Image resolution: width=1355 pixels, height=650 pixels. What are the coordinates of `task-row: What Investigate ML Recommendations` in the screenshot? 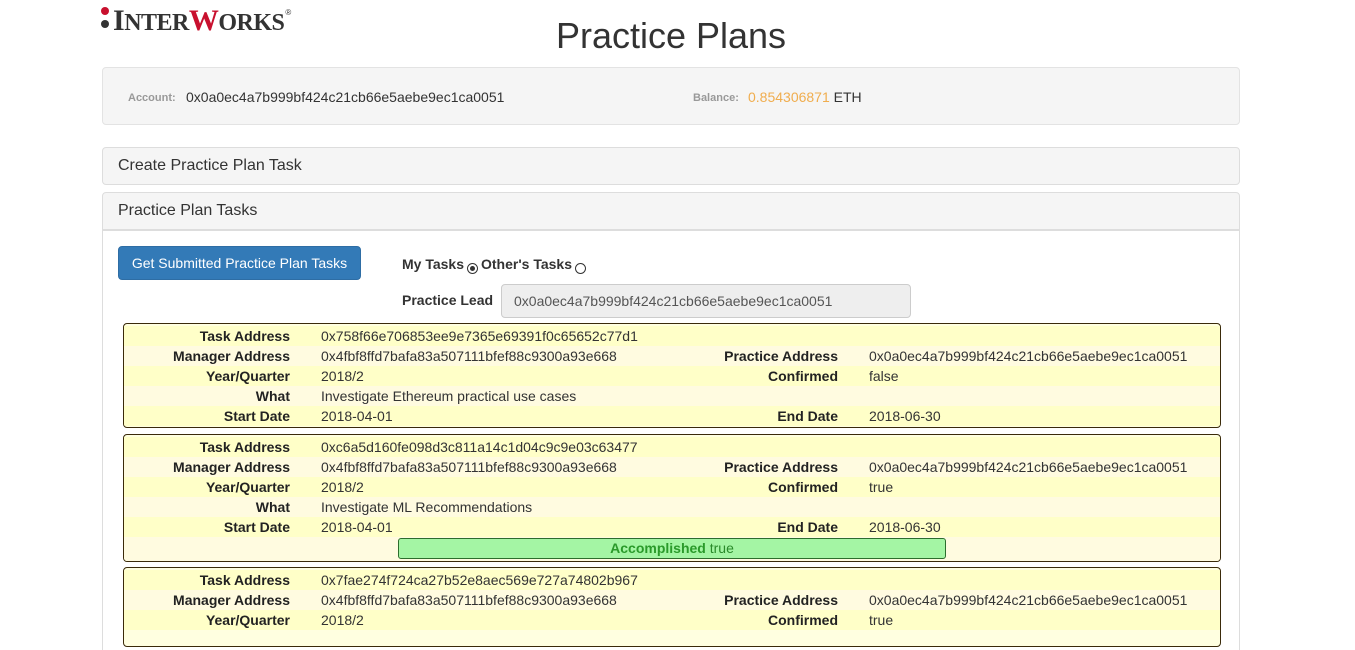 It's located at (672, 507).